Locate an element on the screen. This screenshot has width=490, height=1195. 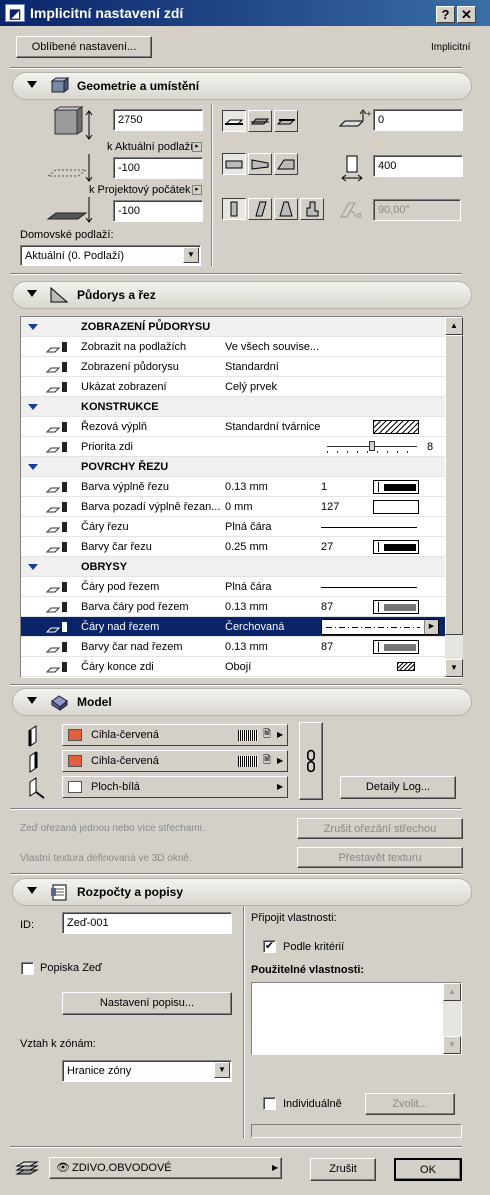
top-offset-icon is located at coordinates (69, 168).